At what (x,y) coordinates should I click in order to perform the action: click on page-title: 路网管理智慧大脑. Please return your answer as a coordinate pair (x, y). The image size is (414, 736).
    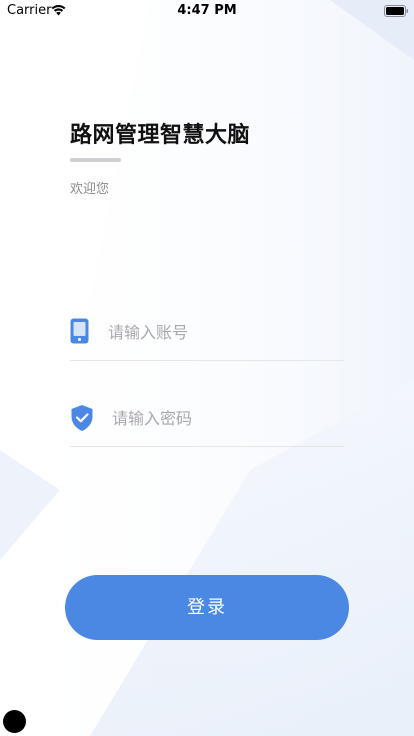
    Looking at the image, I should click on (160, 135).